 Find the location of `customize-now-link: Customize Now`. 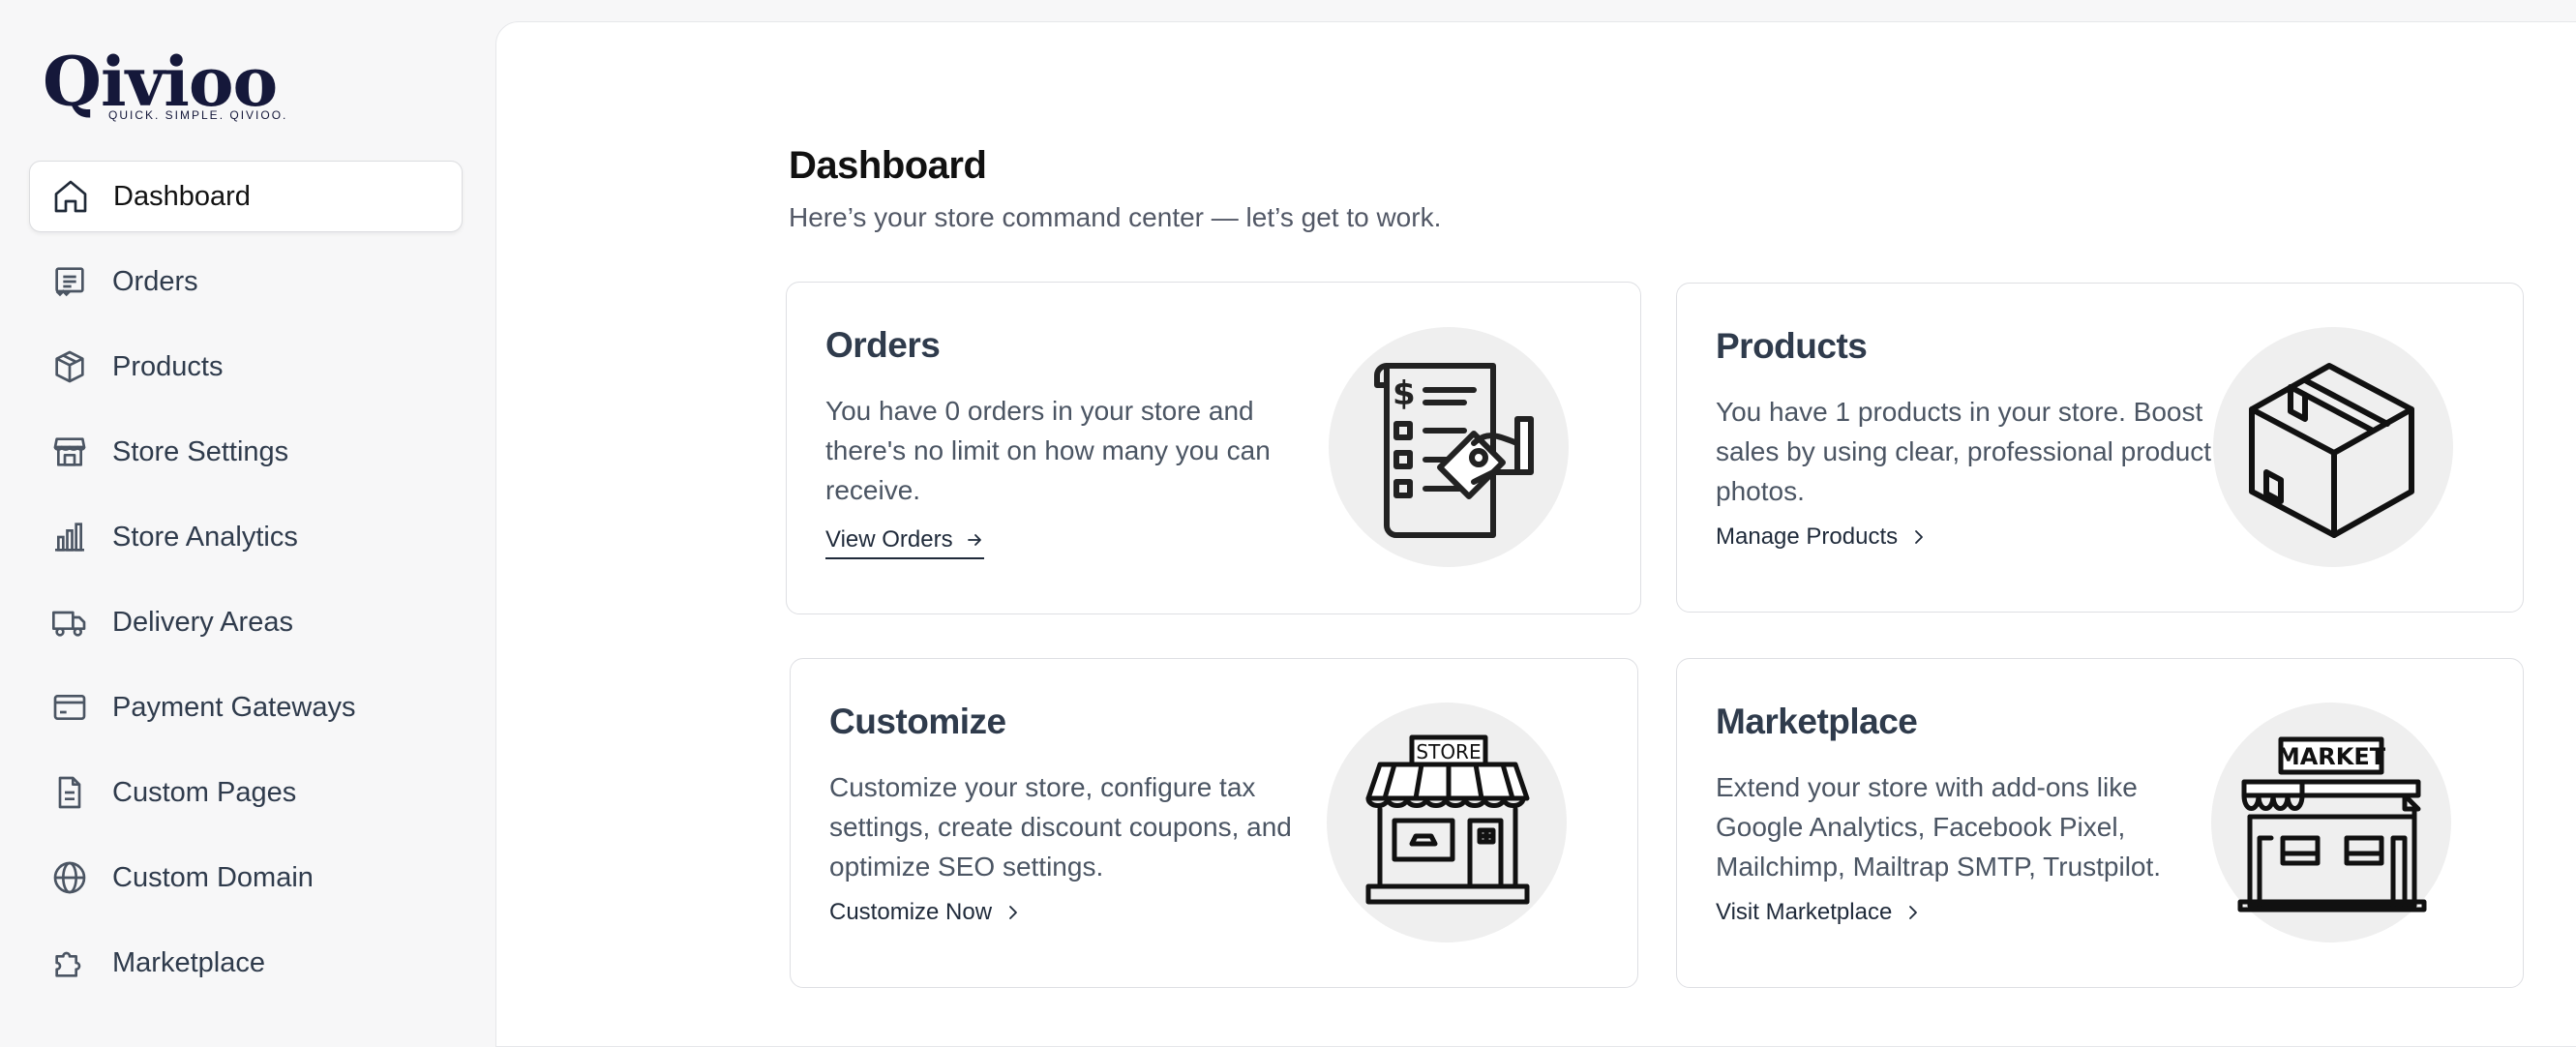

customize-now-link: Customize Now is located at coordinates (926, 912).